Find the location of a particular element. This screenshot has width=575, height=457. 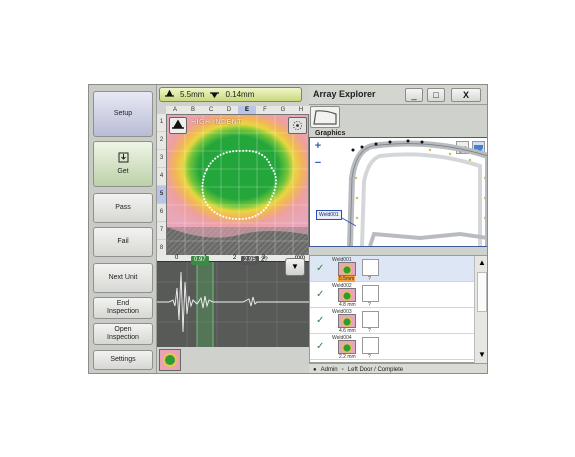

row-header-2: 2 is located at coordinates (161, 140).